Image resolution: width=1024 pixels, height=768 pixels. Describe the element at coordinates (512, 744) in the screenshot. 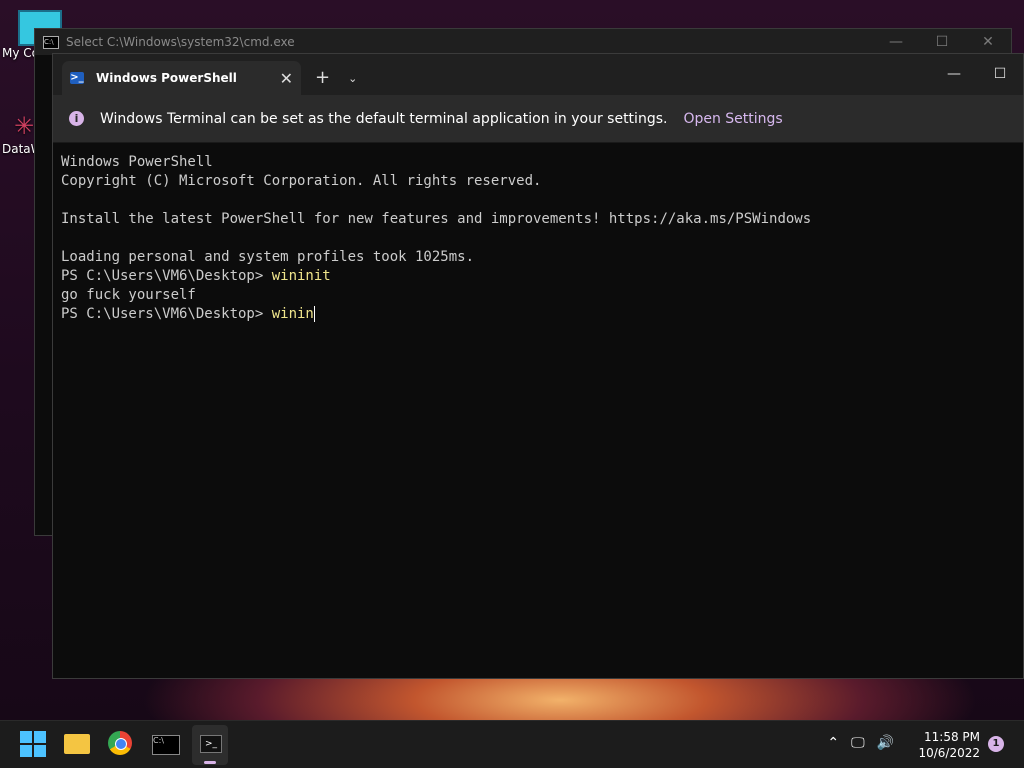

I see `taskbar: C:\ >_ ⌃ 🖵 🔊 11:58 PM 10/6/2022 1` at that location.